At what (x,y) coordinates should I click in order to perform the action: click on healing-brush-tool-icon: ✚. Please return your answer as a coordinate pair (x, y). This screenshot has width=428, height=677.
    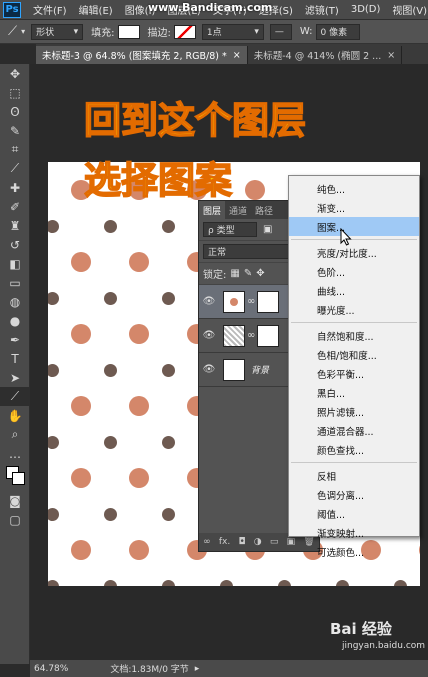
    Looking at the image, I should click on (15, 187).